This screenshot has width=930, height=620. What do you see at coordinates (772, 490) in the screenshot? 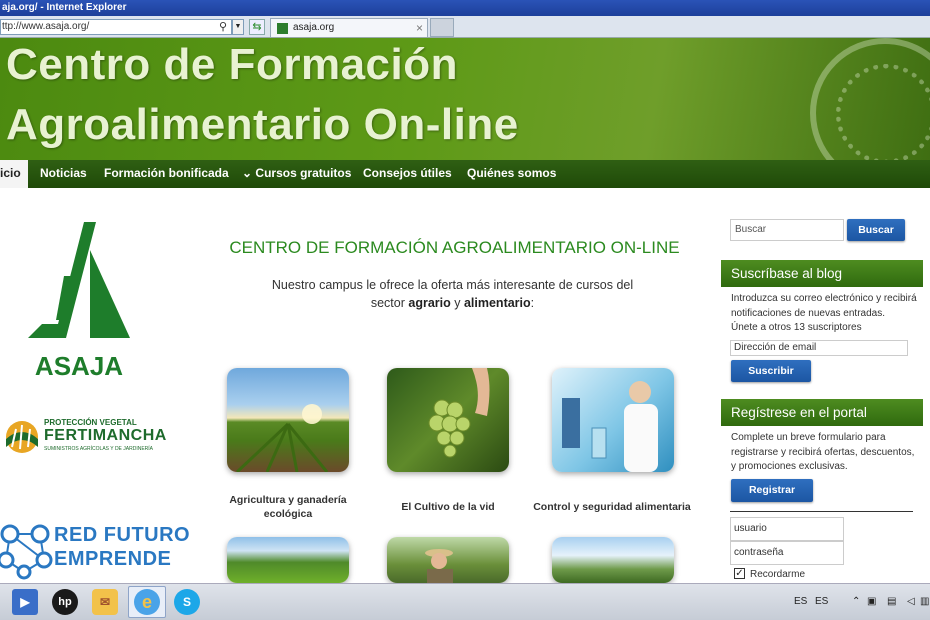
I see `register-button: Registrar` at bounding box center [772, 490].